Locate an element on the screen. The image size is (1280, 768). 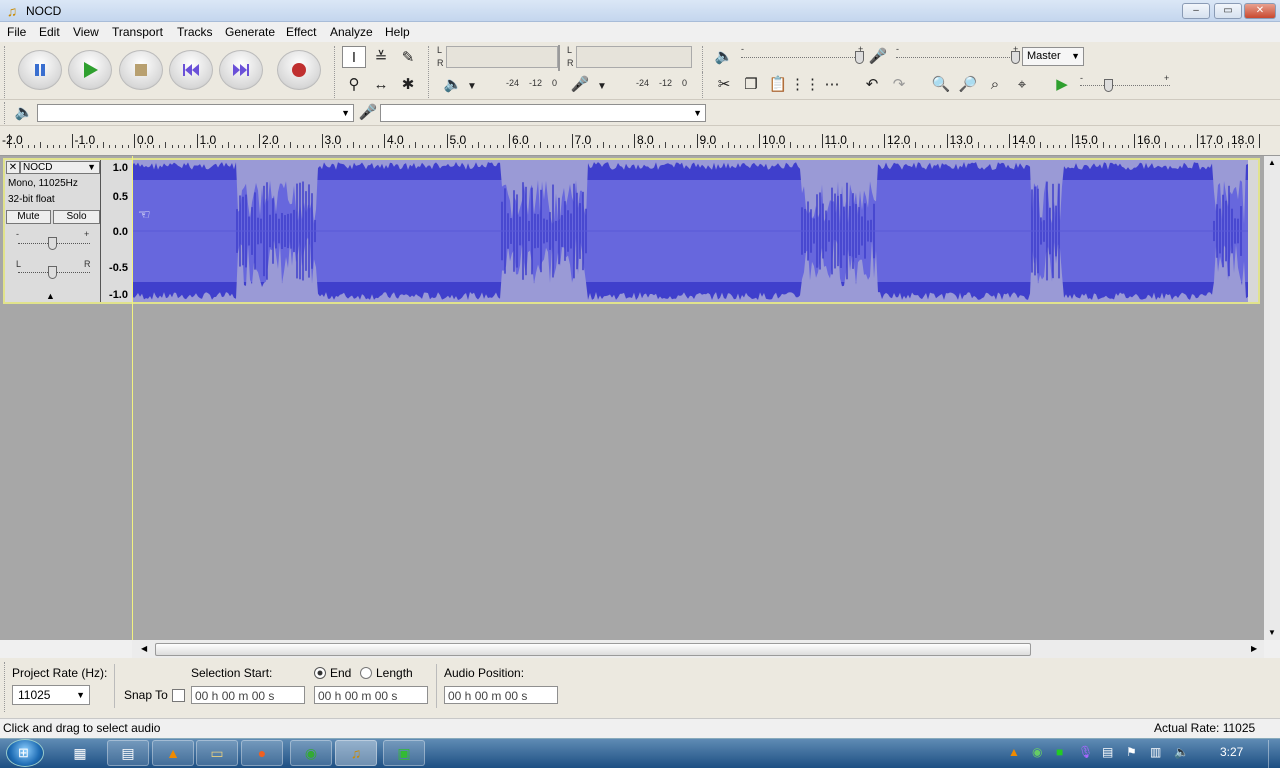
network-tray-icon: ◉ is located at coordinates (1037, 752).